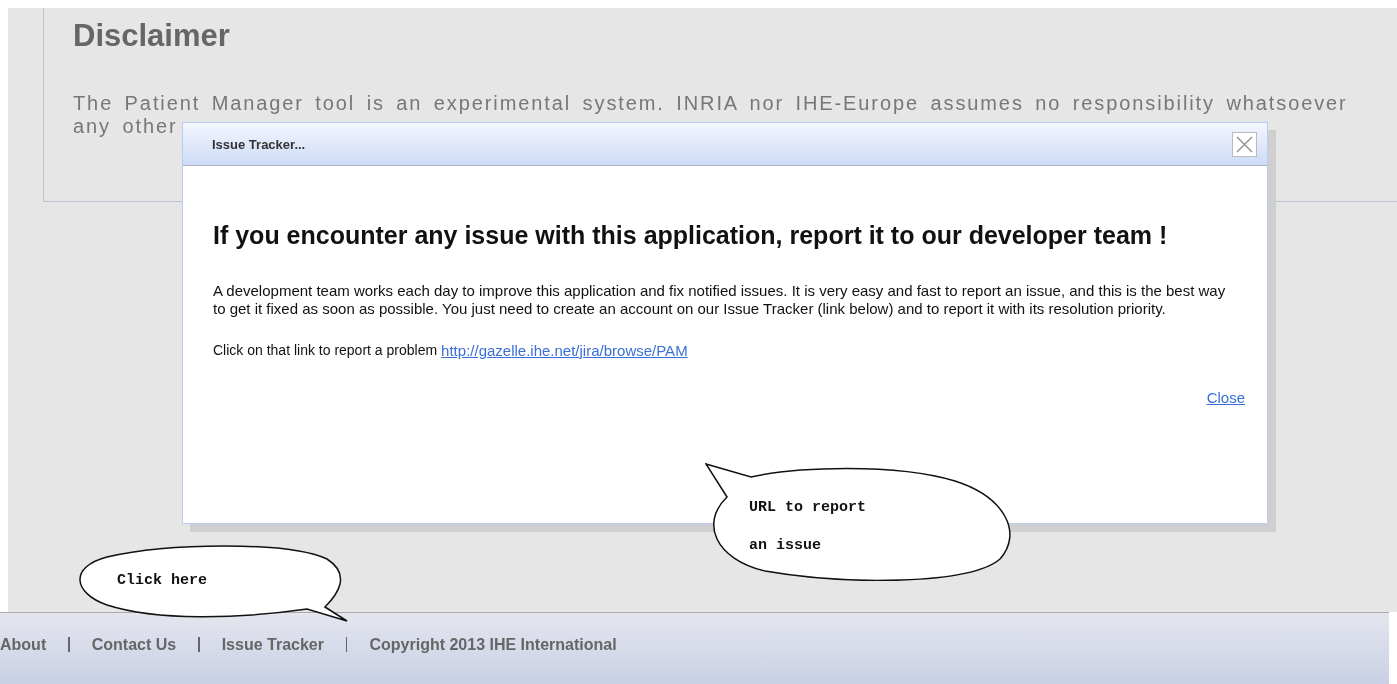  What do you see at coordinates (272, 644) in the screenshot?
I see `footer-link: Issue Tracker` at bounding box center [272, 644].